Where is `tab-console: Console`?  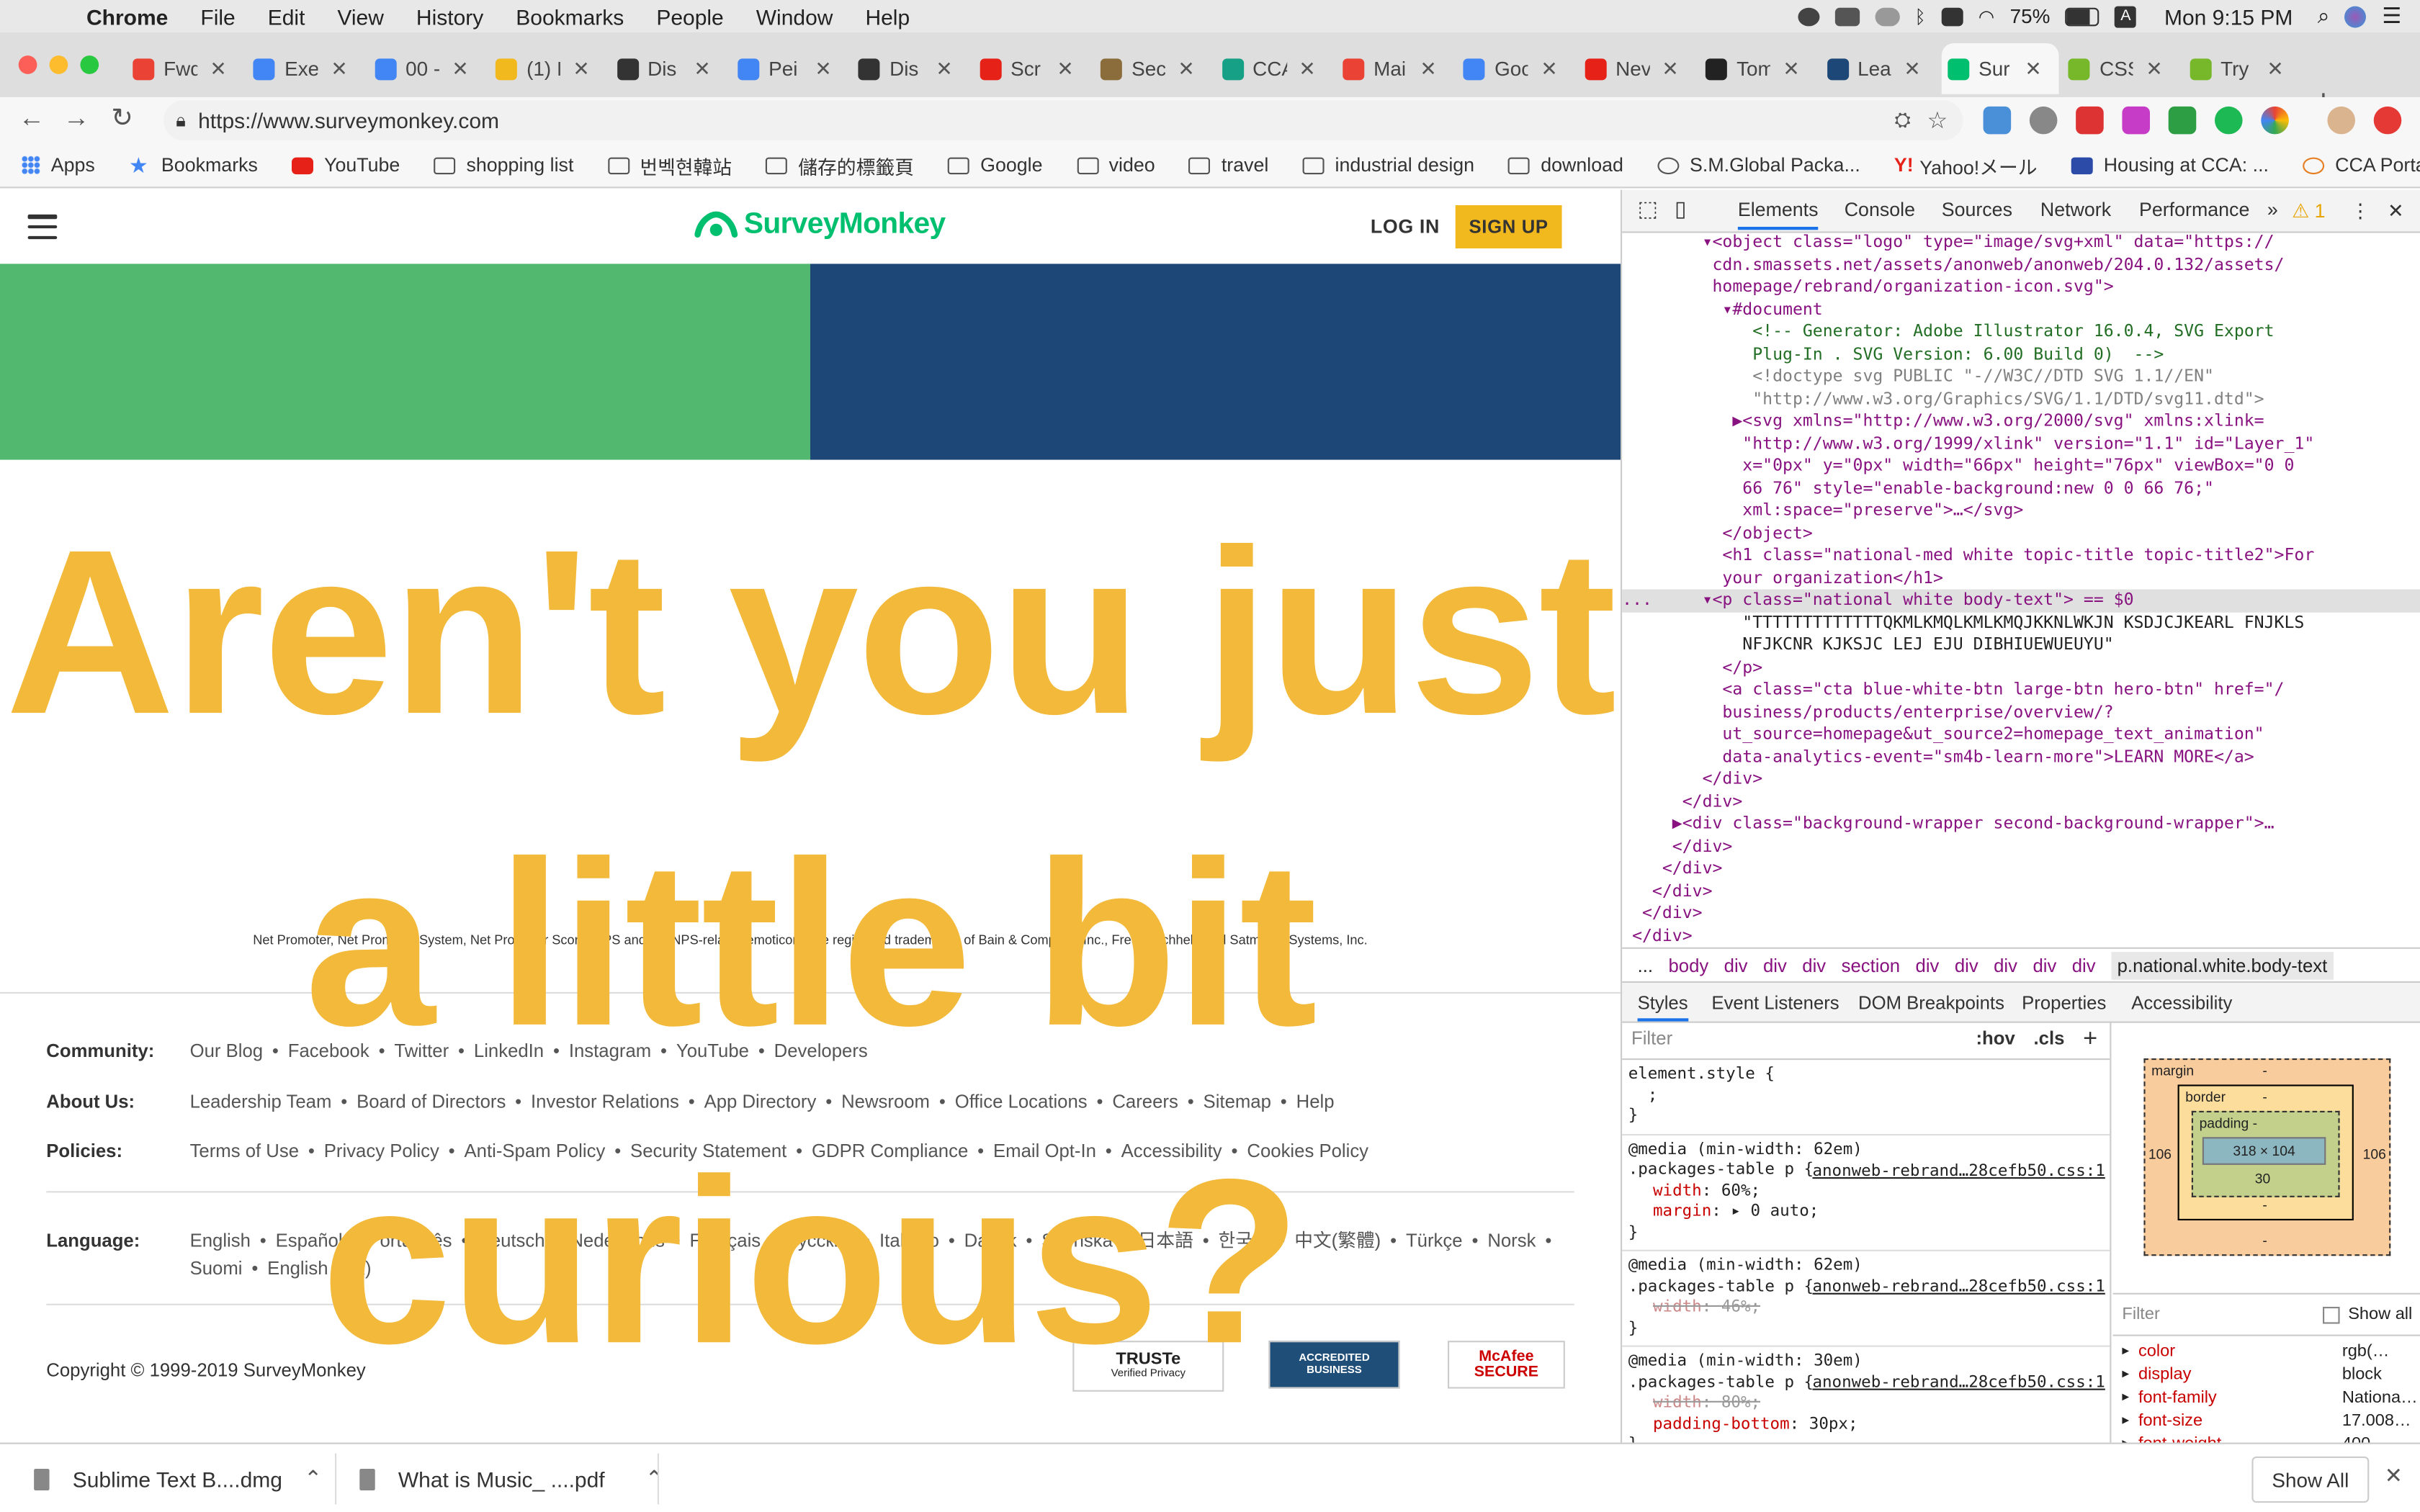
tab-console: Console is located at coordinates (1880, 209).